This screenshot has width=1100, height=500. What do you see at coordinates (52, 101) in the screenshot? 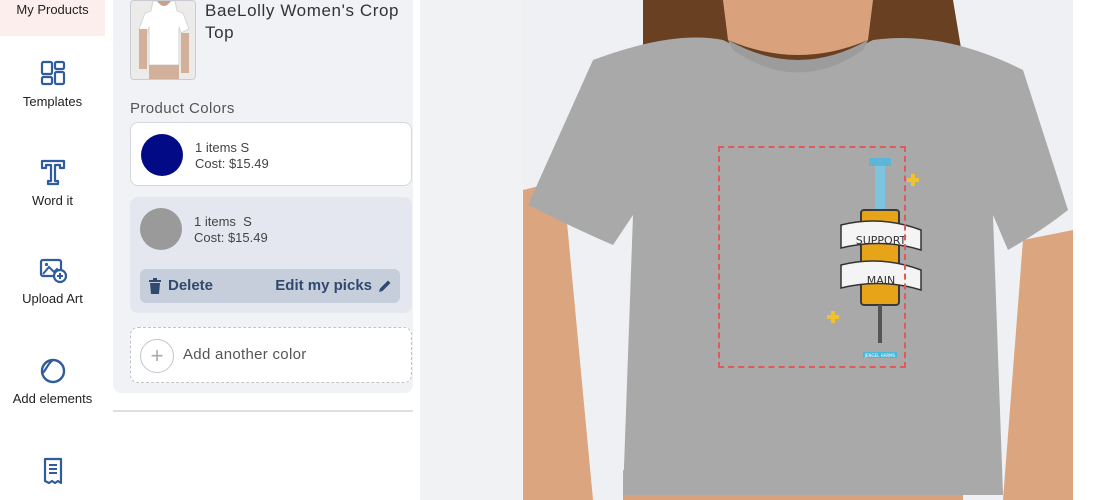
I see `rail-item-label: Templates` at bounding box center [52, 101].